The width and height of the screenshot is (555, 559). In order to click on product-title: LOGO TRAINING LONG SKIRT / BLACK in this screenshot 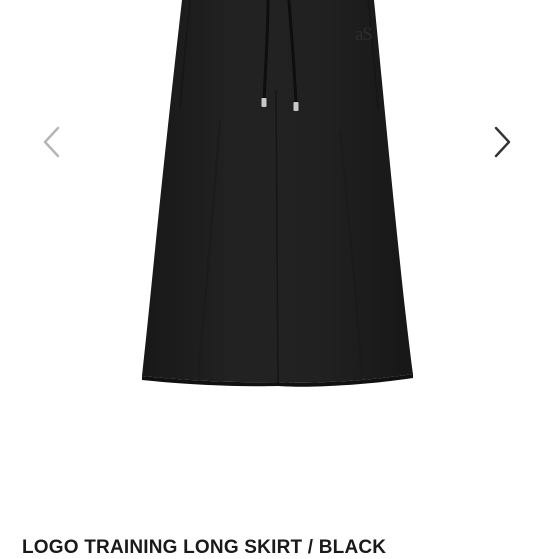, I will do `click(204, 547)`.